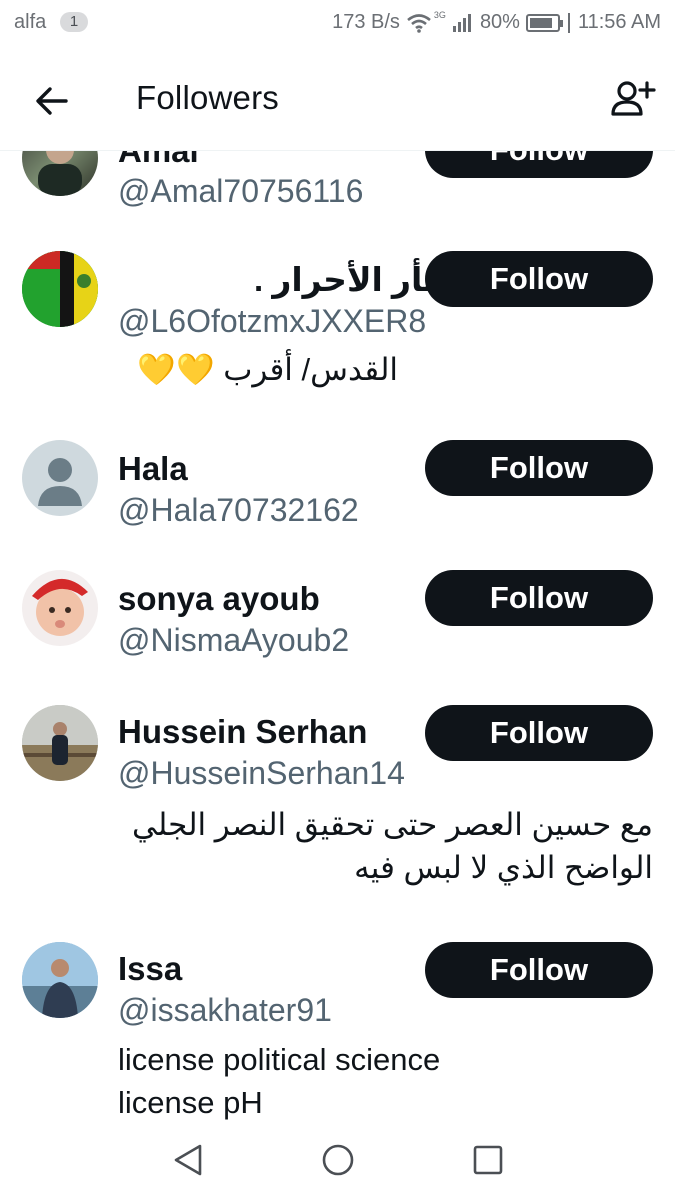  Describe the element at coordinates (60, 482) in the screenshot. I see `default-user-icon` at that location.